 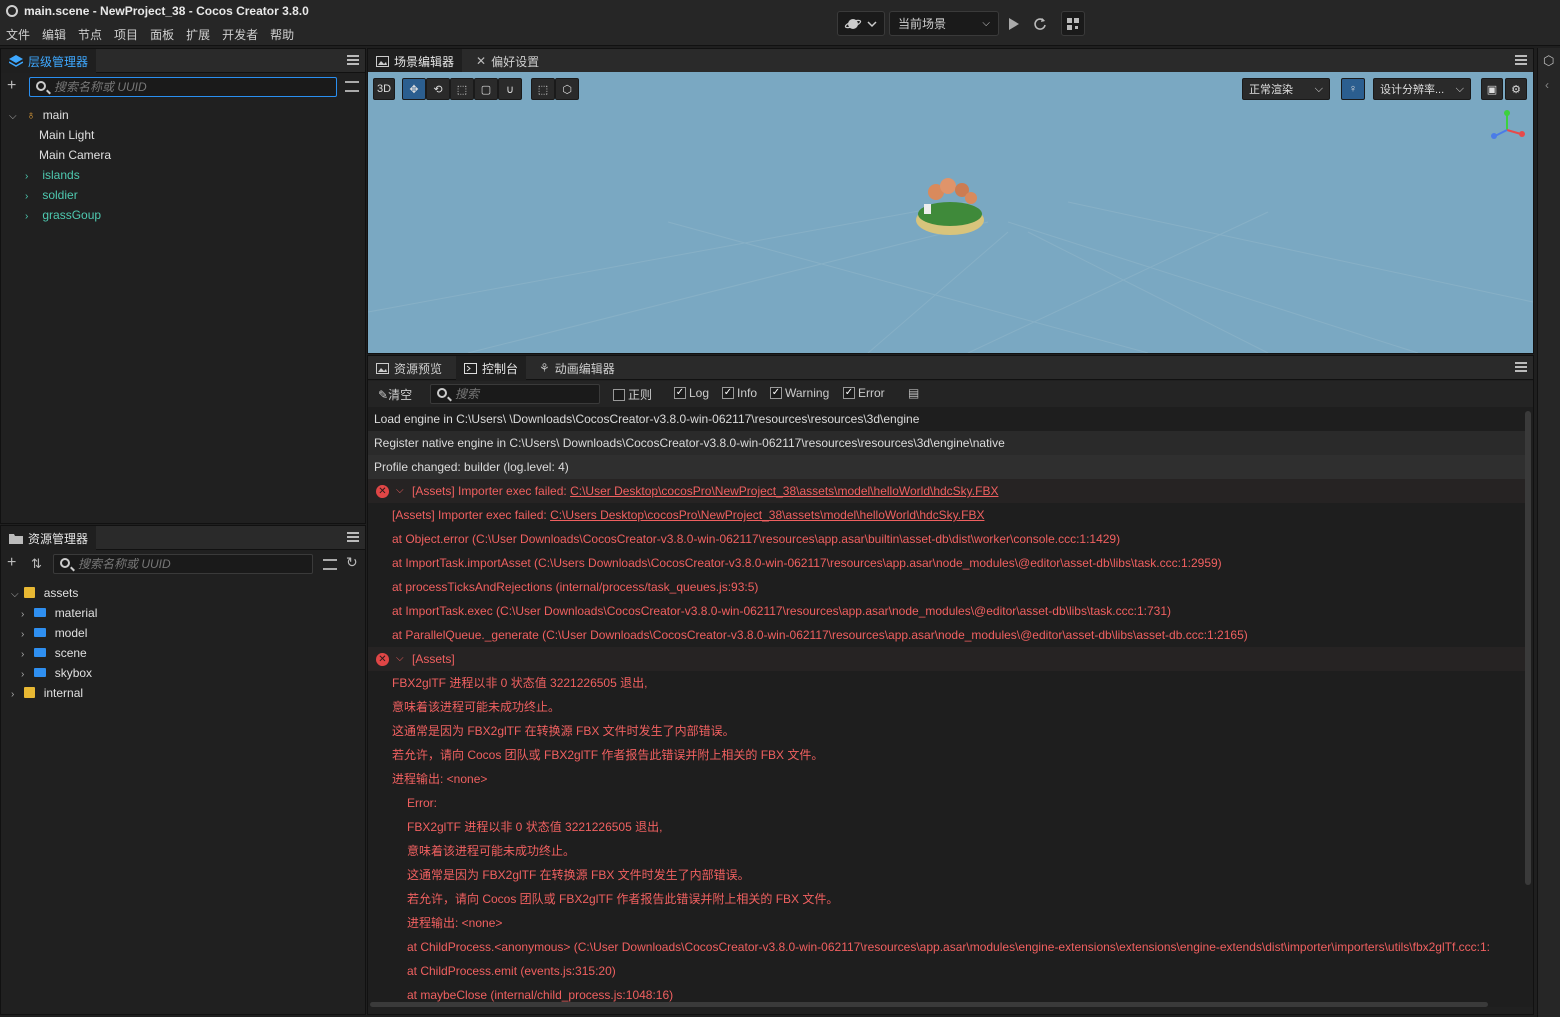 I want to click on add-asset-button: +, so click(x=13, y=563).